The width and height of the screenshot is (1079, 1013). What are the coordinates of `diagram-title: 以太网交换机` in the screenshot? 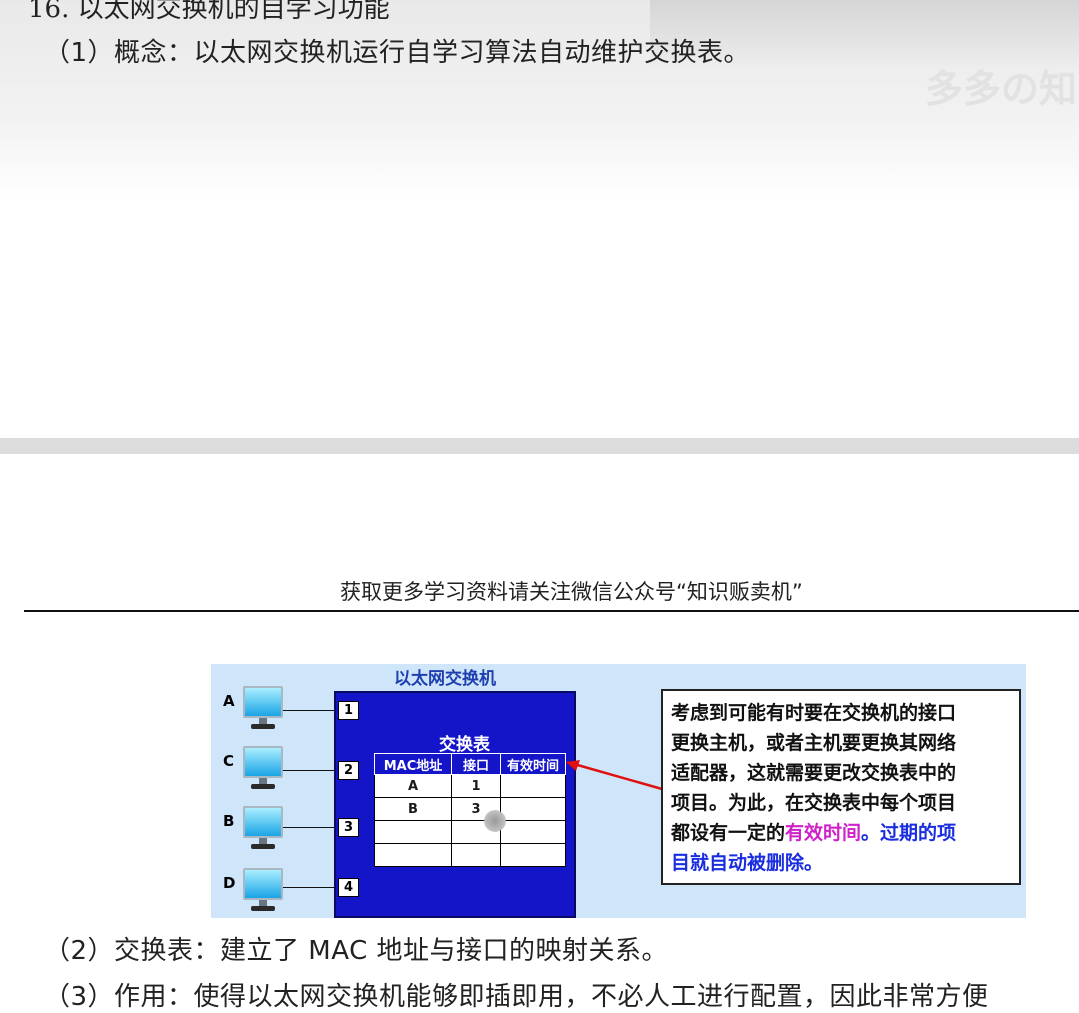 It's located at (445, 679).